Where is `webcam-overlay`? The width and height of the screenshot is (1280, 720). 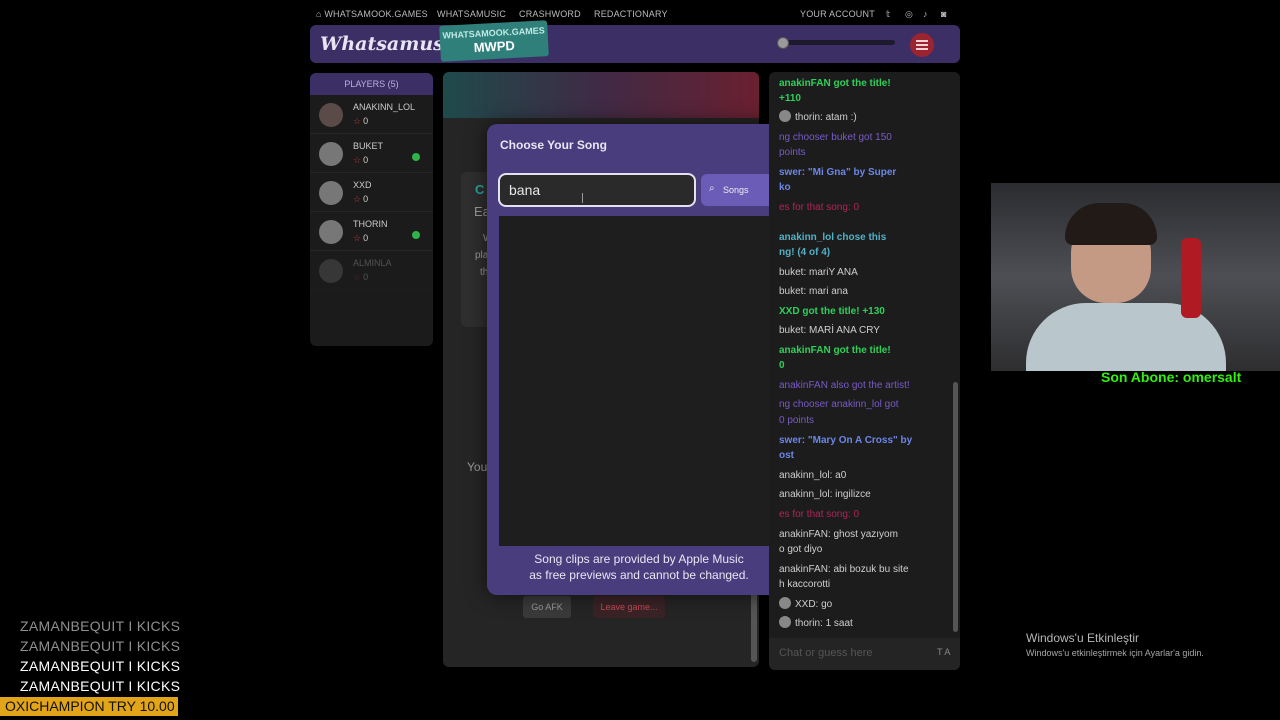
webcam-overlay is located at coordinates (1135, 277).